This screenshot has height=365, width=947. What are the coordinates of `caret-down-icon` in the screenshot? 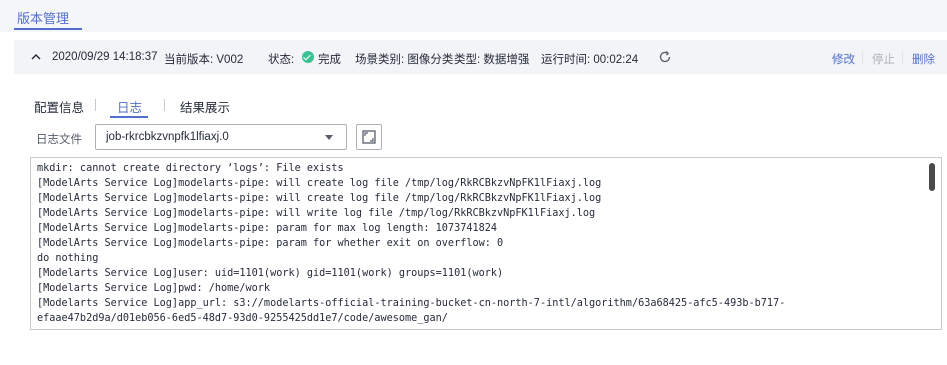 It's located at (329, 137).